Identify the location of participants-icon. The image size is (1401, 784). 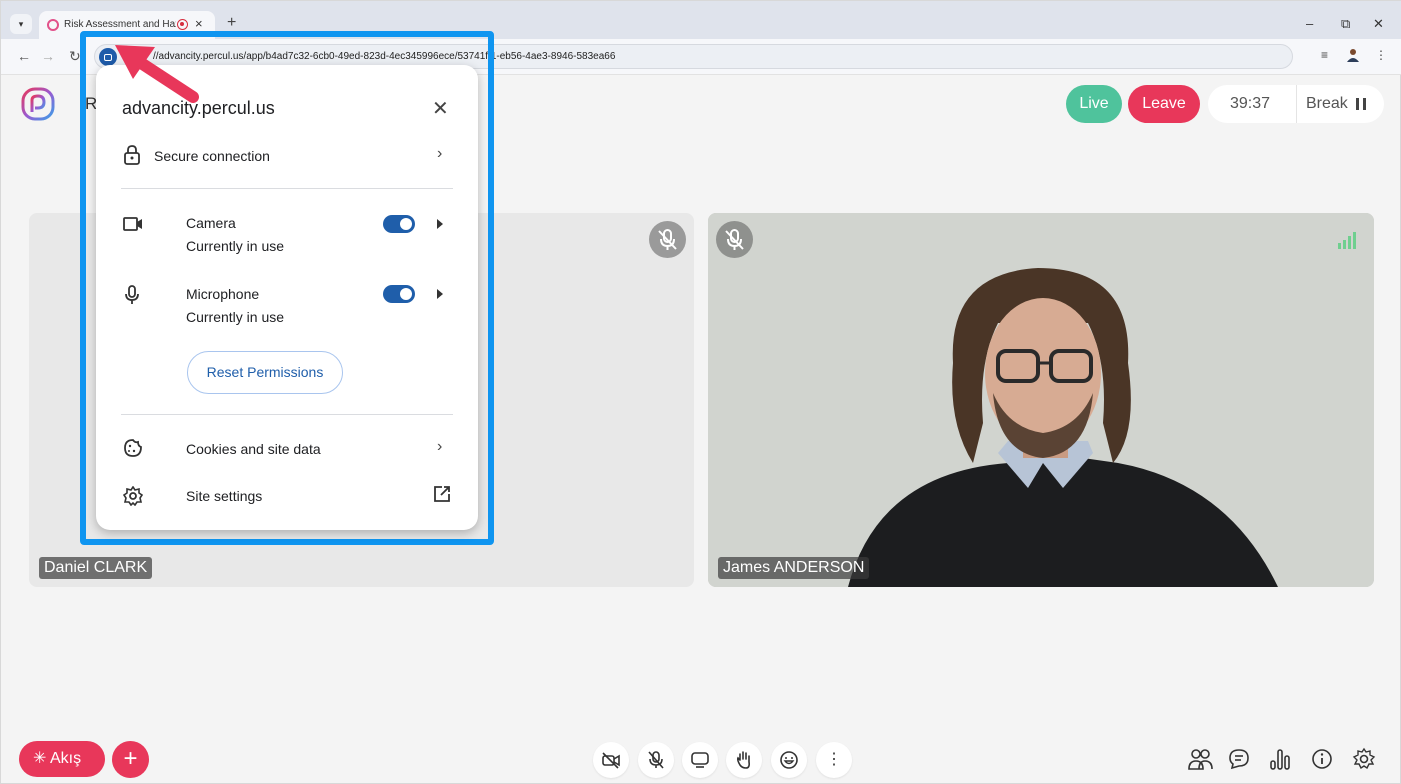
(1200, 759).